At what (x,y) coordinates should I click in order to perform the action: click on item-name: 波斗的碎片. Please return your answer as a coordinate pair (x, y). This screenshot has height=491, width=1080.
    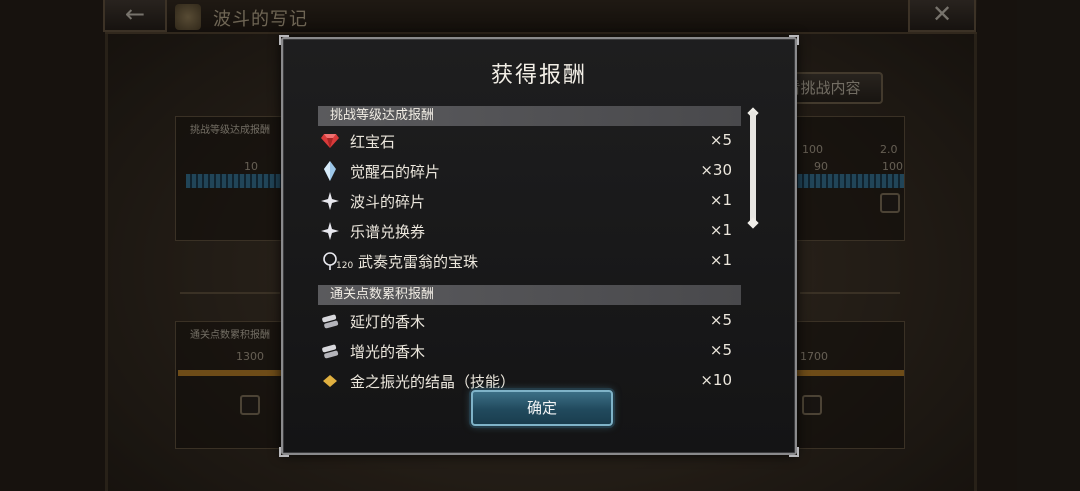
    Looking at the image, I should click on (388, 202).